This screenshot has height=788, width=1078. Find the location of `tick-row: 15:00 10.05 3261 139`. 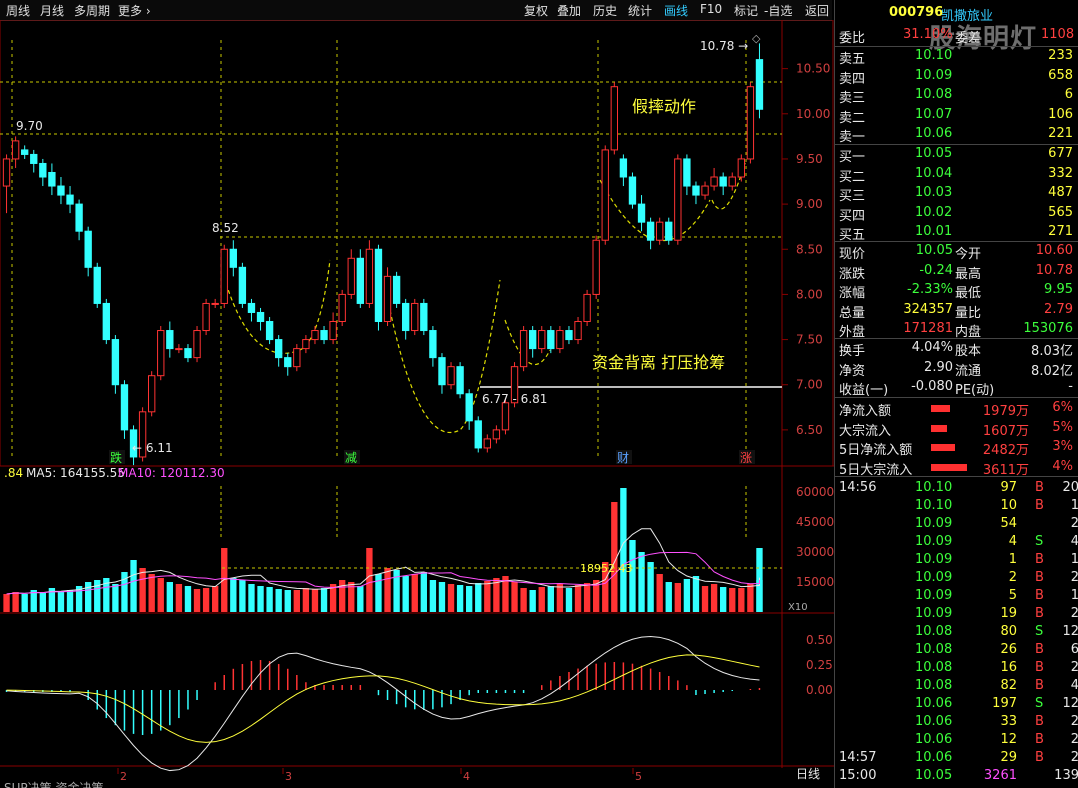

tick-row: 15:00 10.05 3261 139 is located at coordinates (956, 776).